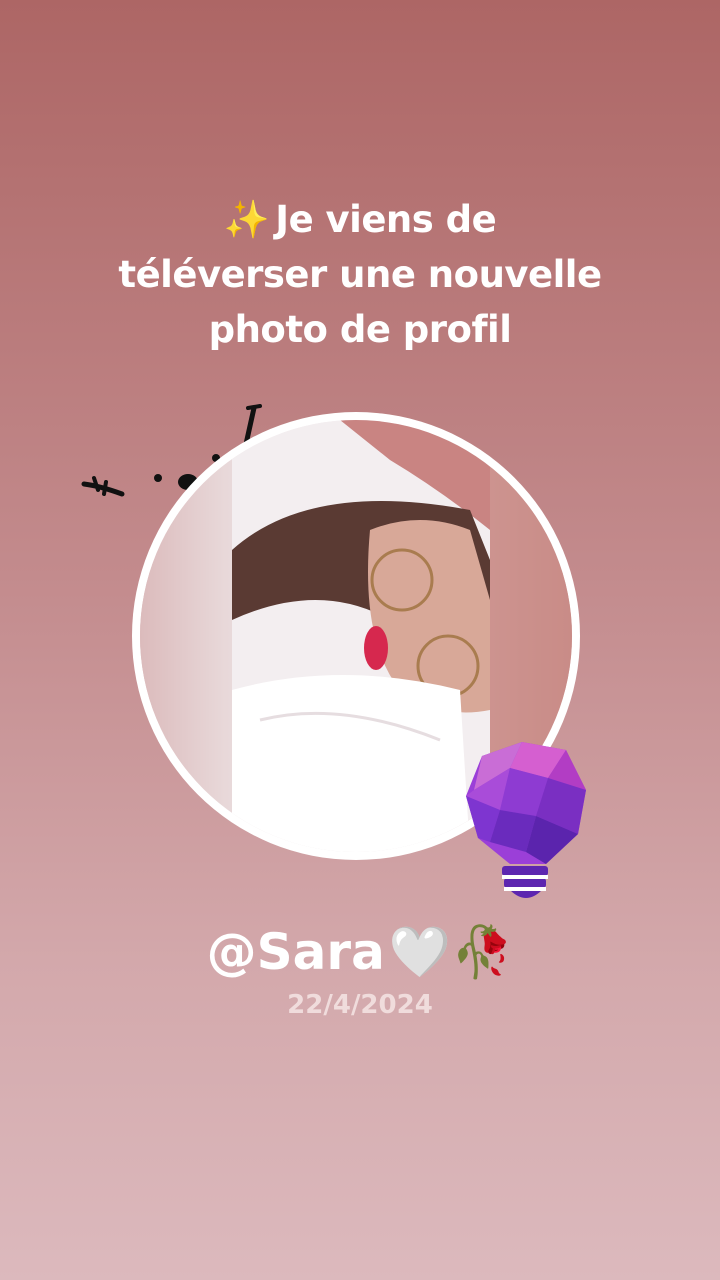 This screenshot has height=1280, width=720. Describe the element at coordinates (246, 219) in the screenshot. I see `sparkles-icon: ✨` at that location.